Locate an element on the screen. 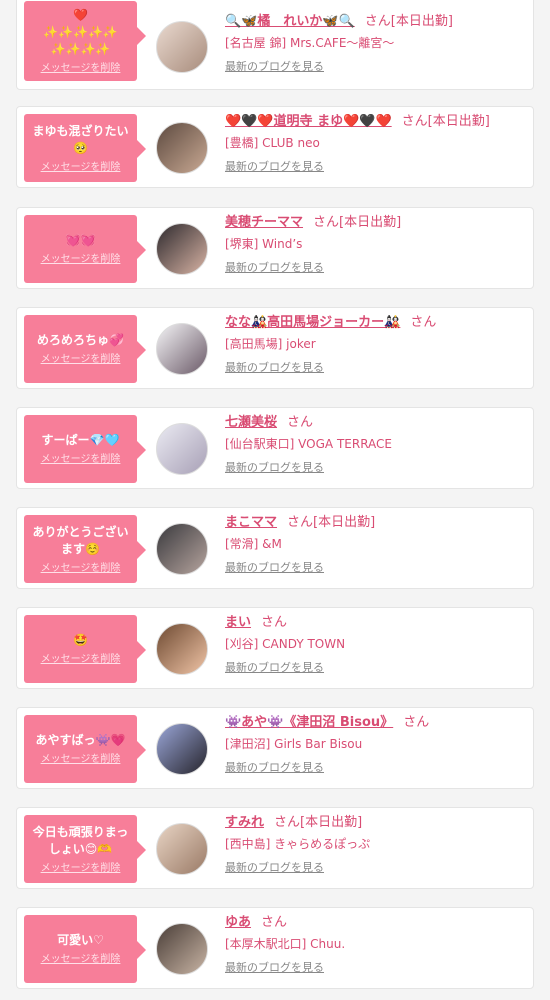 The width and height of the screenshot is (550, 1000). message-bubble: 今日も頑張りまっしょい😊🫶 メッセージを削除 is located at coordinates (85, 849).